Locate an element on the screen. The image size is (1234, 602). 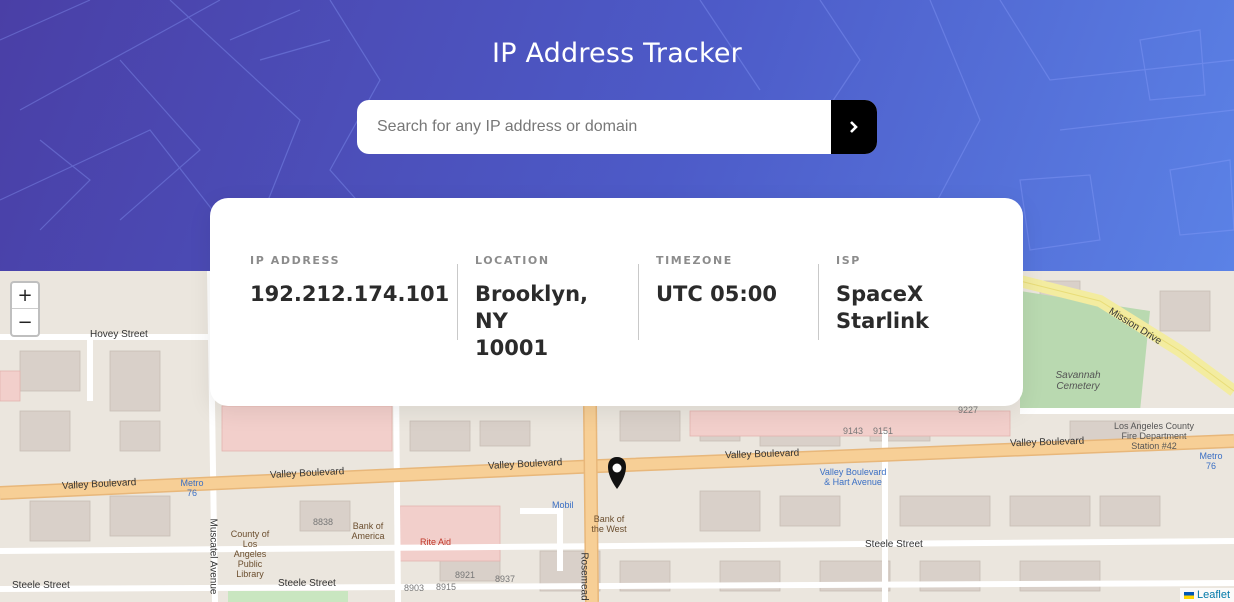
isp-value-line1: SpaceX is located at coordinates (880, 294).